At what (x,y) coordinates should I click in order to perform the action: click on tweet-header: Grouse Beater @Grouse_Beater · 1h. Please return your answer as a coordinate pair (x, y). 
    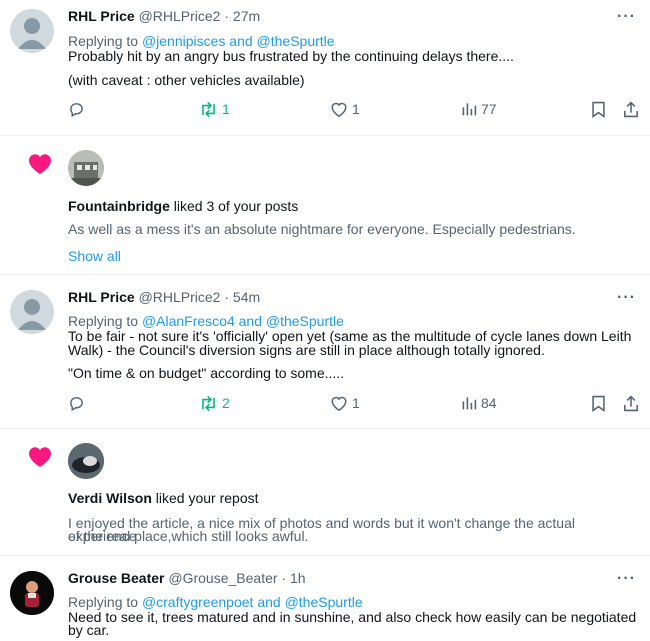
    Looking at the image, I should click on (187, 578).